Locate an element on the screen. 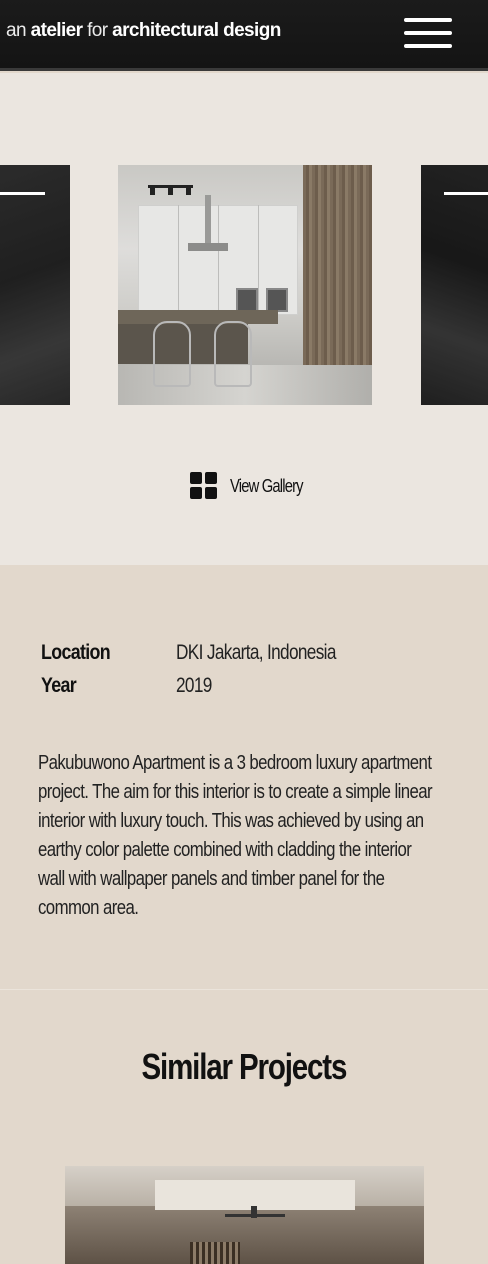 This screenshot has height=1264, width=488. similar-project-card is located at coordinates (244, 1215).